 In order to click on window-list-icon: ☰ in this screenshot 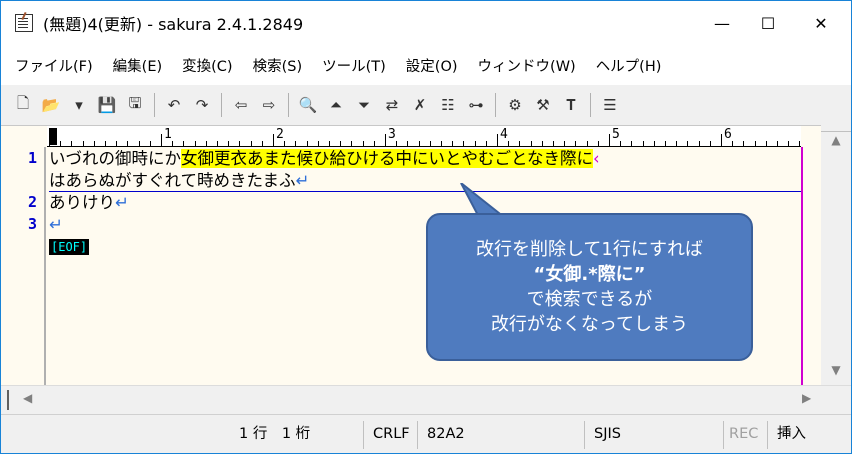, I will do `click(610, 105)`.